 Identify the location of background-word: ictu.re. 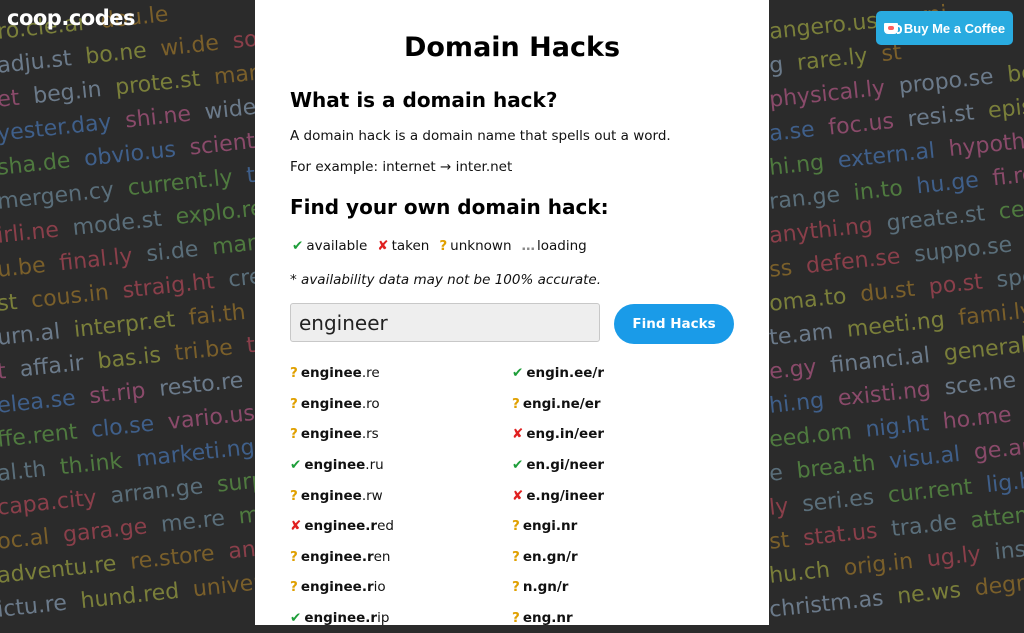
(34, 606).